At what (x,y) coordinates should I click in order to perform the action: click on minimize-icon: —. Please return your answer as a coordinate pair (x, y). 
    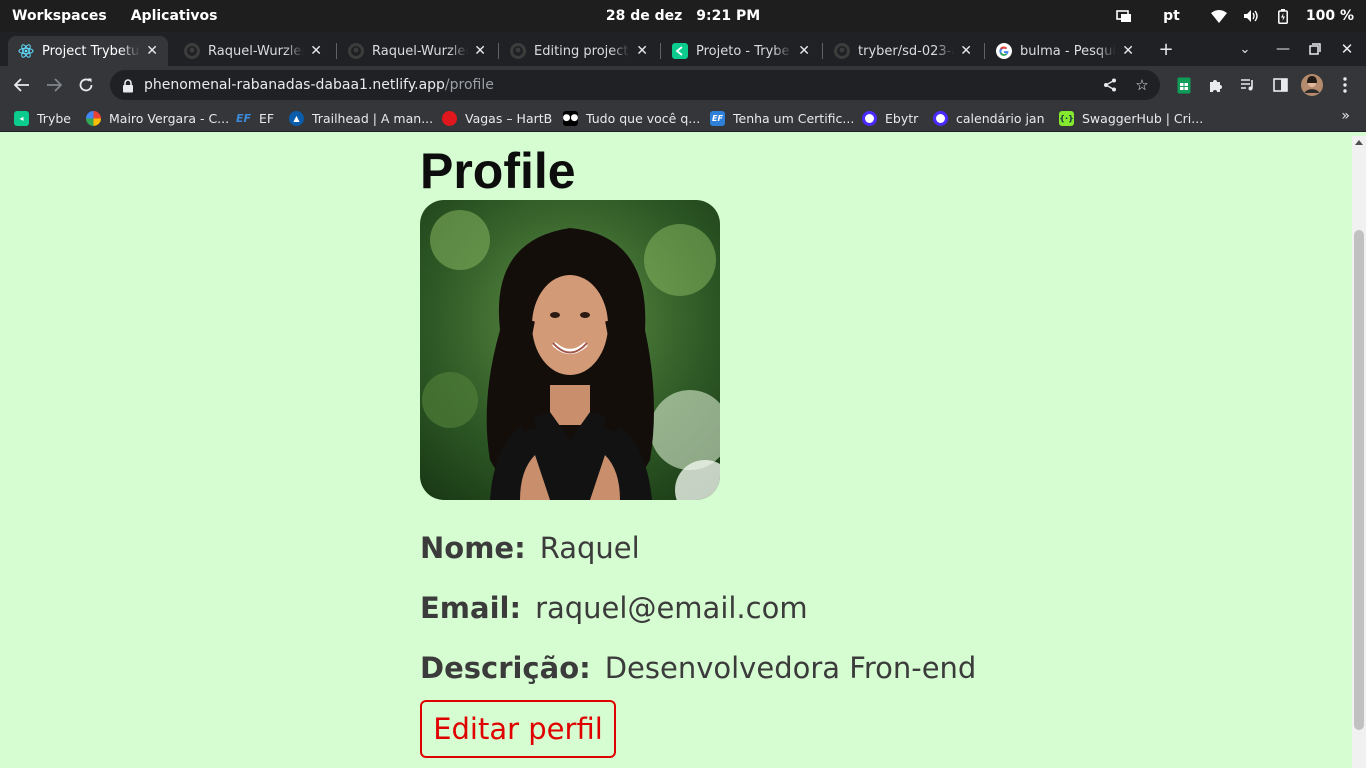
    Looking at the image, I should click on (1283, 49).